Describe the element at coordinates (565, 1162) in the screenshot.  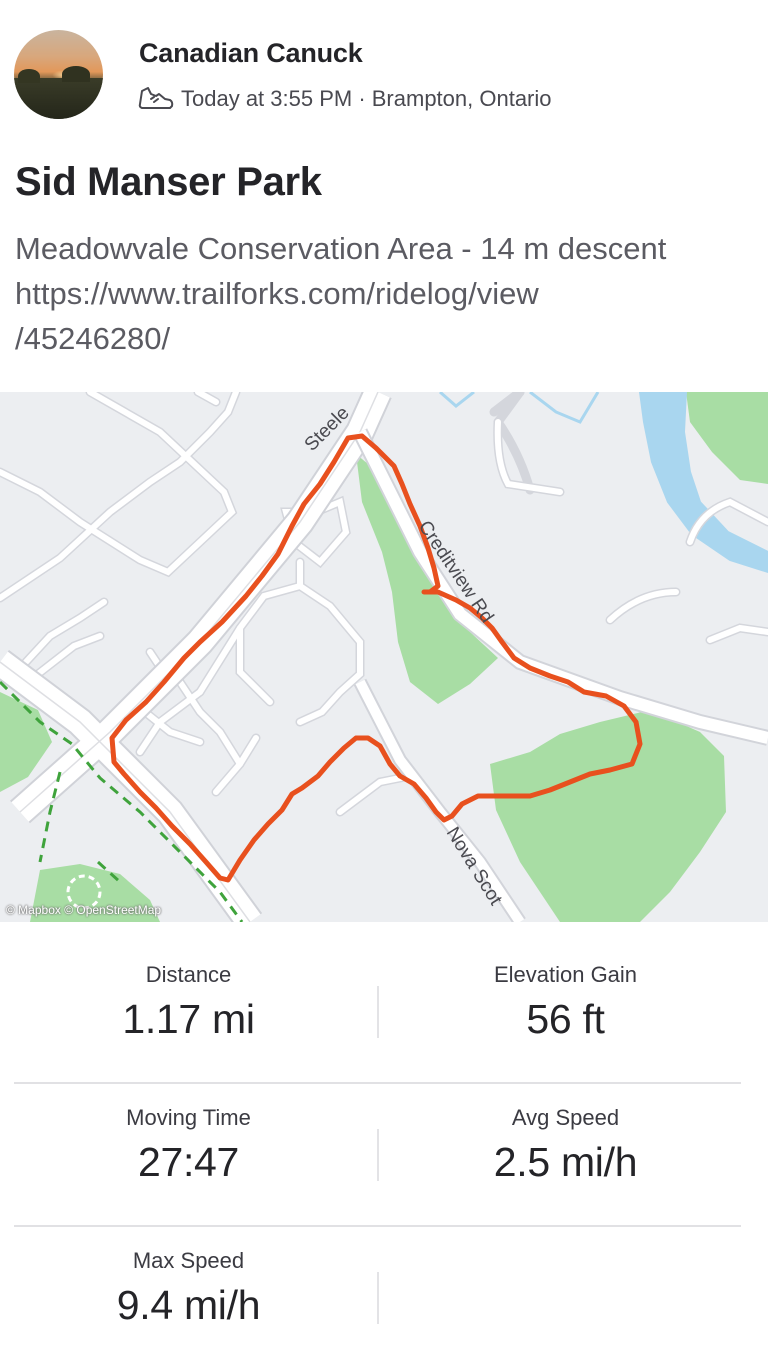
I see `stat-value: 2.5 mi/h` at that location.